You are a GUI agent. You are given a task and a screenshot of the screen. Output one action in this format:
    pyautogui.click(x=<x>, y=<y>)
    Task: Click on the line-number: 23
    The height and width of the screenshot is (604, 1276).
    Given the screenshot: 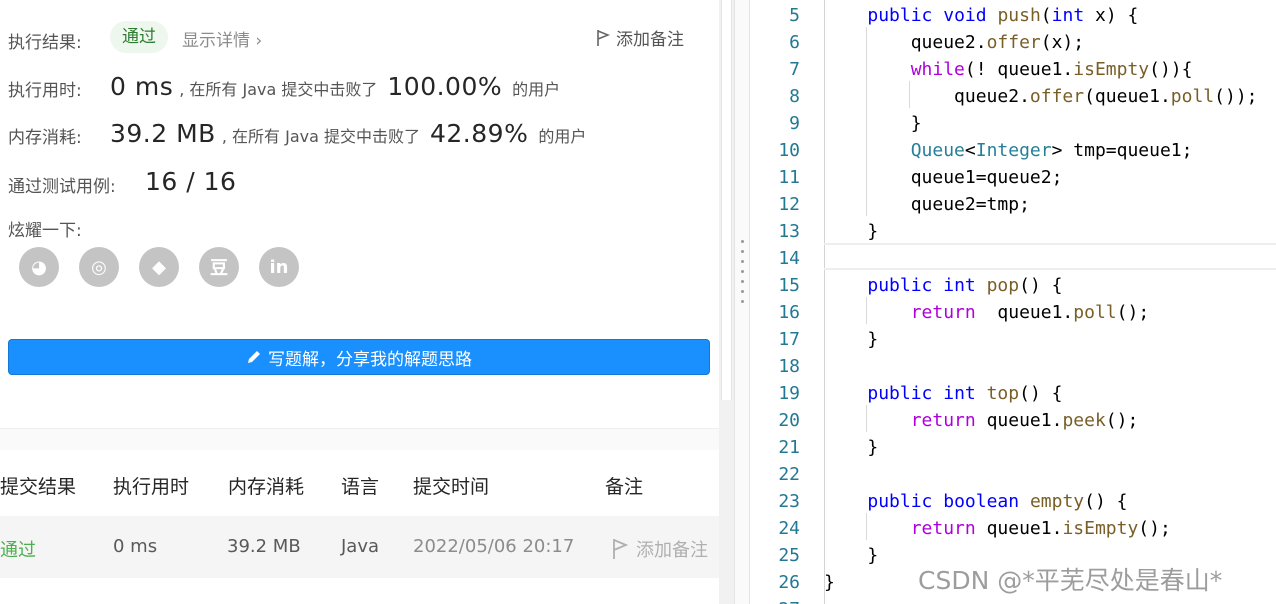 What is the action you would take?
    pyautogui.click(x=789, y=501)
    